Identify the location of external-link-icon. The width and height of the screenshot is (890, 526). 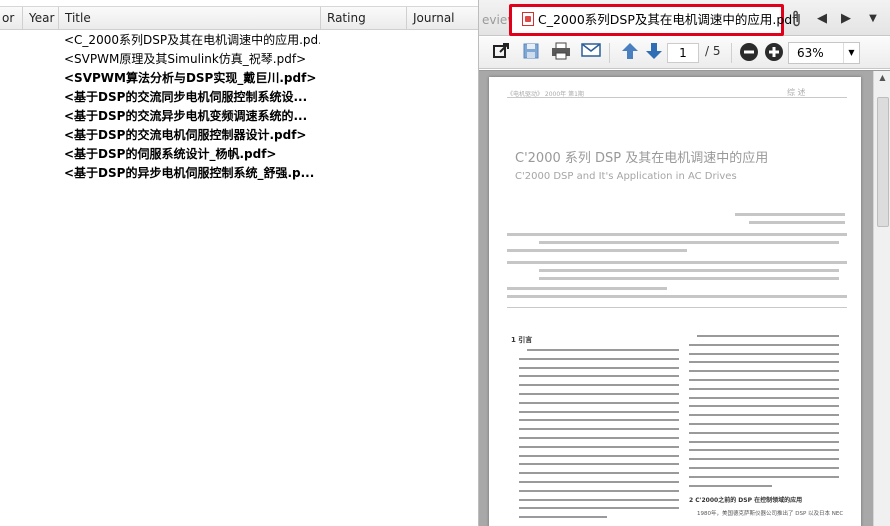
(501, 53).